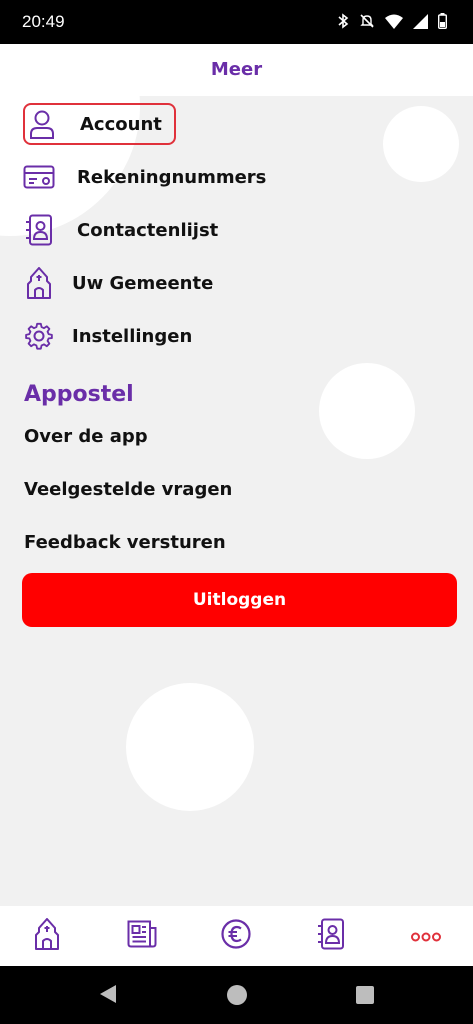 The height and width of the screenshot is (1024, 473). Describe the element at coordinates (148, 230) in the screenshot. I see `menu-item-label: Contactenlijst` at that location.